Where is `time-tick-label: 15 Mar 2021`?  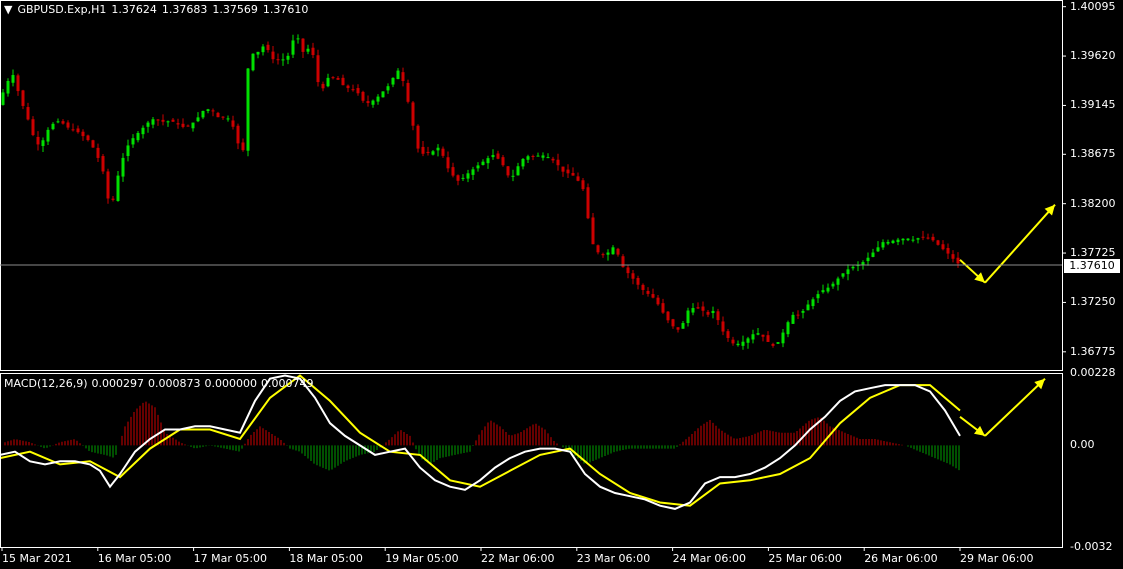 time-tick-label: 15 Mar 2021 is located at coordinates (37, 558).